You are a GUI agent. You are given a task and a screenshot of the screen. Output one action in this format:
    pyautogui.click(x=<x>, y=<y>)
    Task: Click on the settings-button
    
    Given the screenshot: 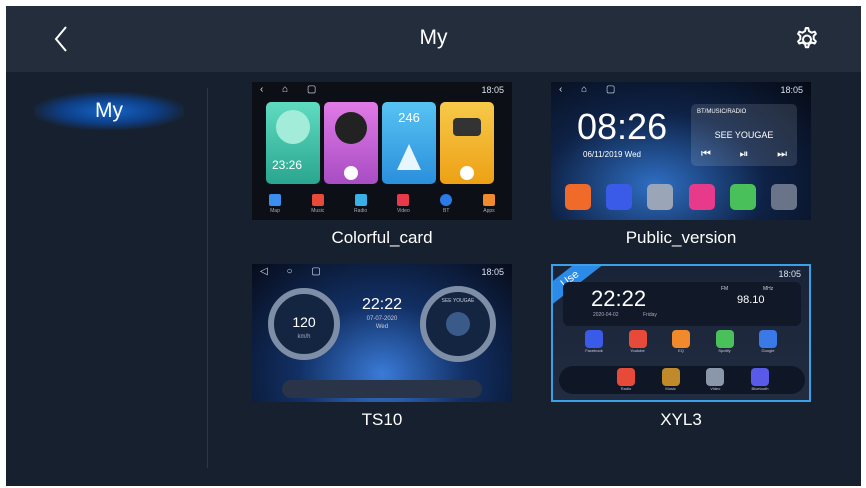 What is the action you would take?
    pyautogui.click(x=807, y=39)
    